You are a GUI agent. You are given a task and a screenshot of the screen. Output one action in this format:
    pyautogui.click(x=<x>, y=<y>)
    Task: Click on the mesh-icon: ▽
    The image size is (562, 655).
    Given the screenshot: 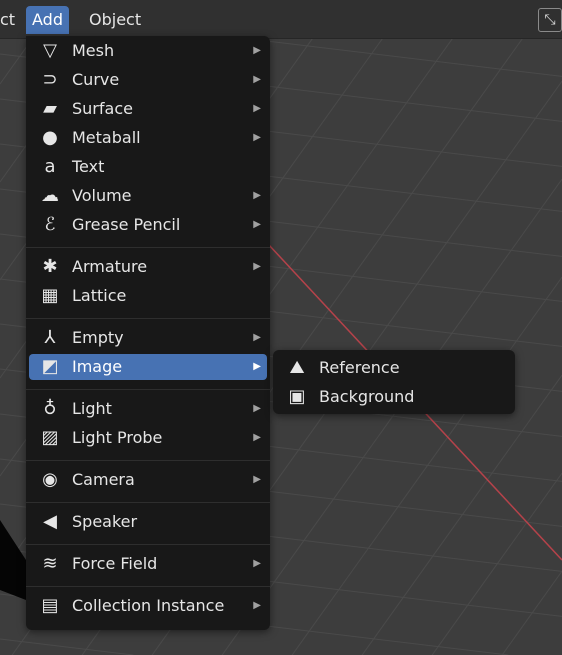 What is the action you would take?
    pyautogui.click(x=50, y=50)
    